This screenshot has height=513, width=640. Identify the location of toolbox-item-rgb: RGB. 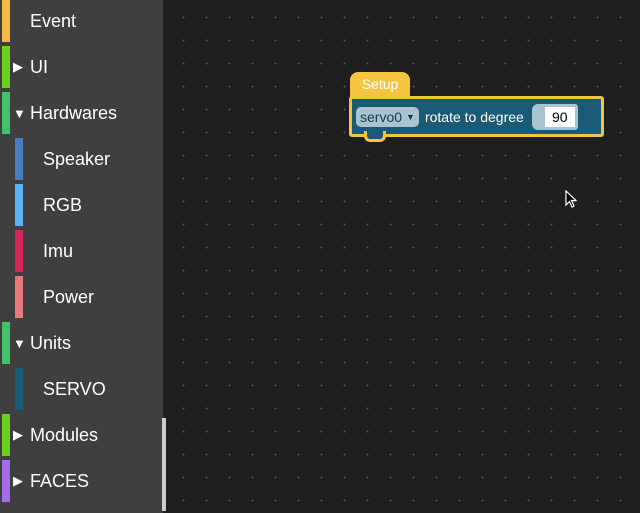
(80, 205).